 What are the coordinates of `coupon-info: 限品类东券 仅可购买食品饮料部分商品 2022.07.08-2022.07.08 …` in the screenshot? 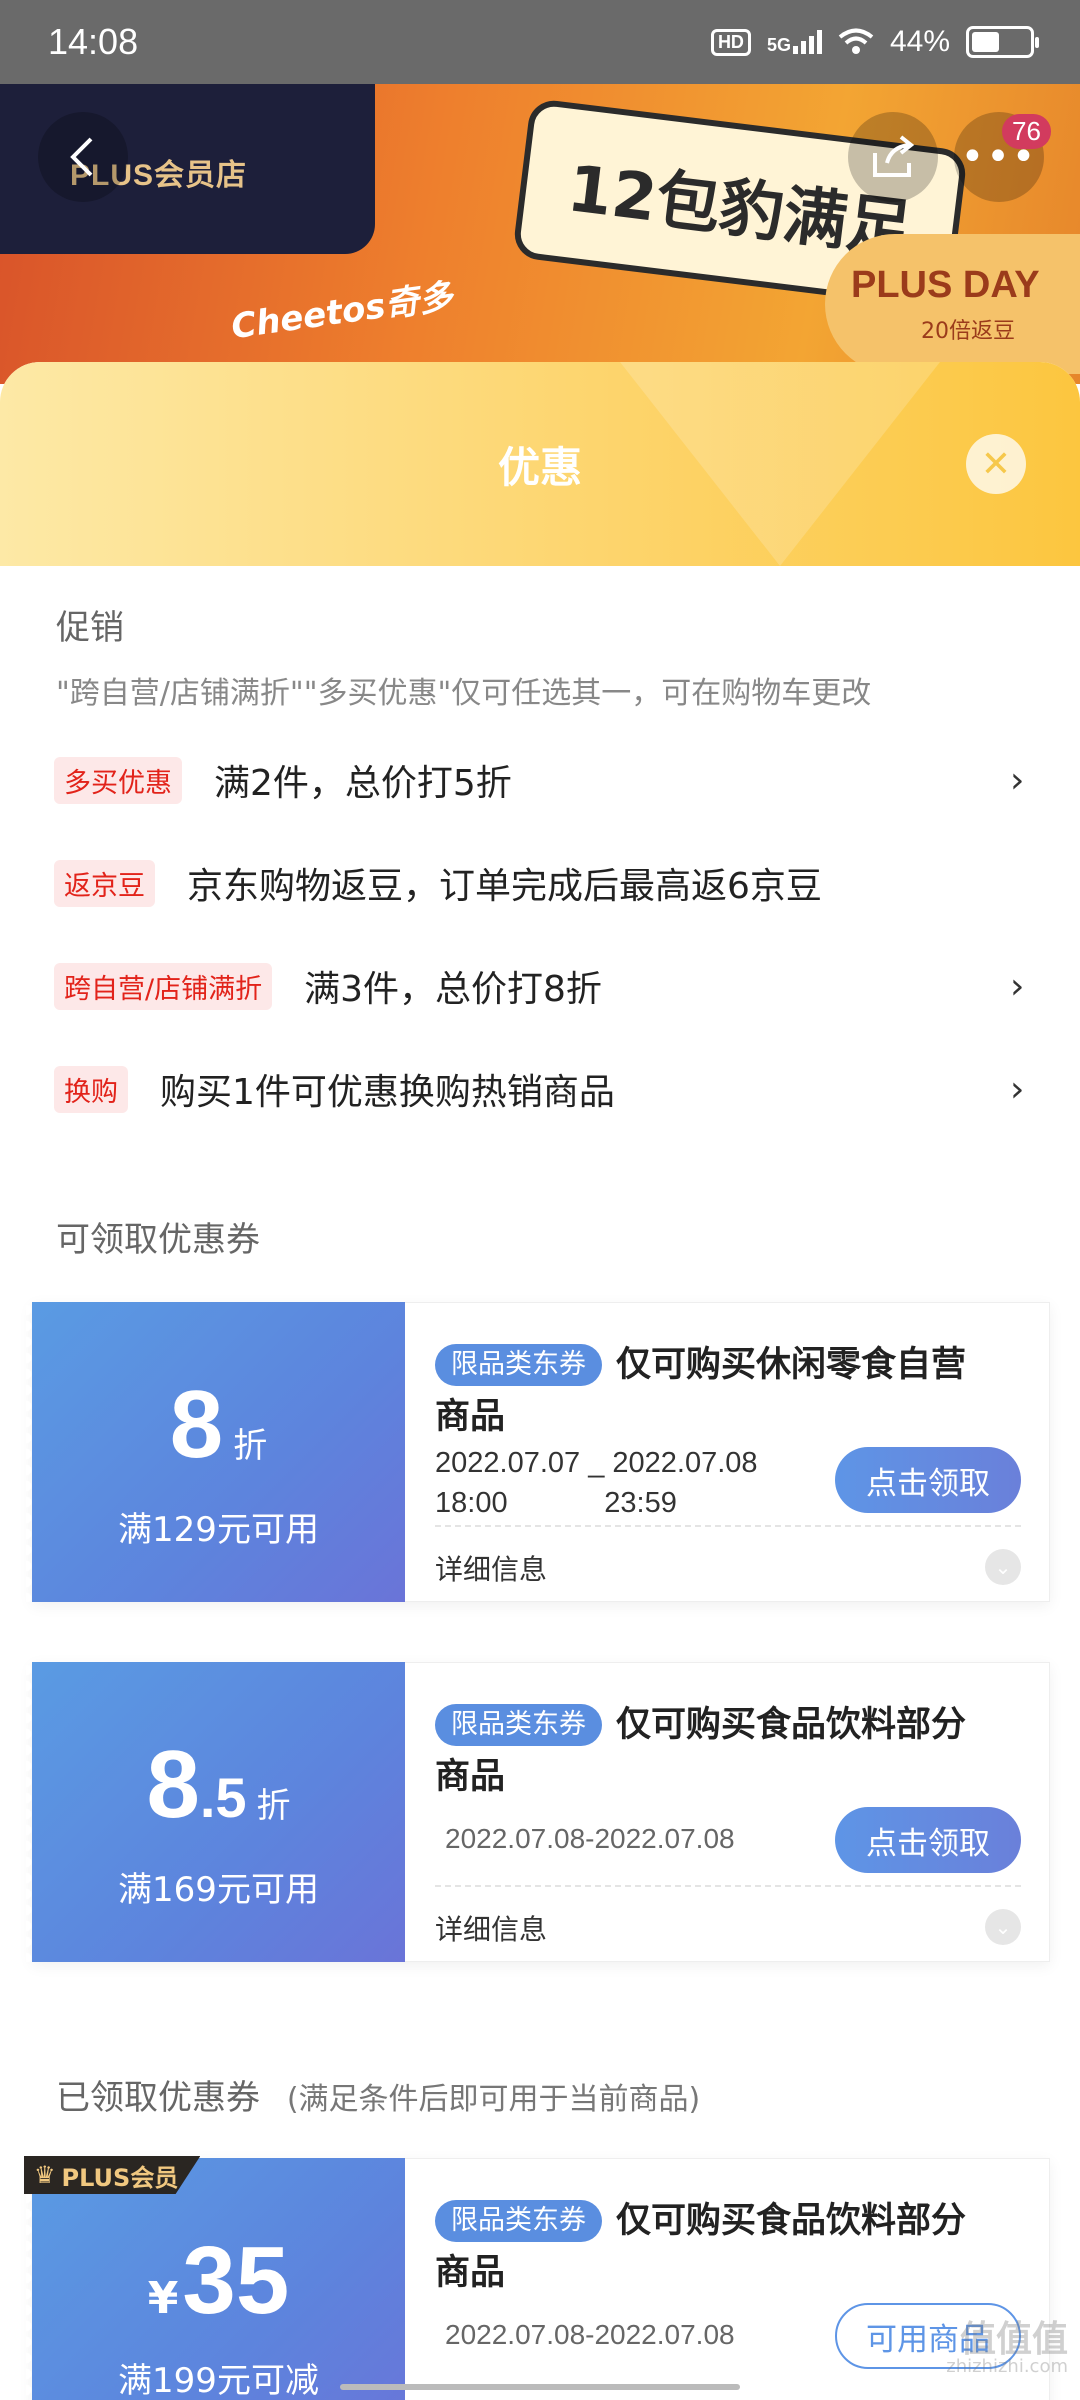 It's located at (727, 1812).